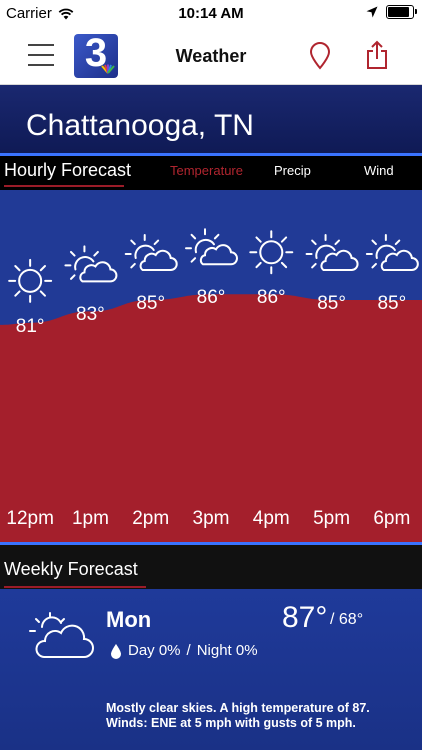  I want to click on status-bar: Carrier 10:14 AM, so click(211, 14).